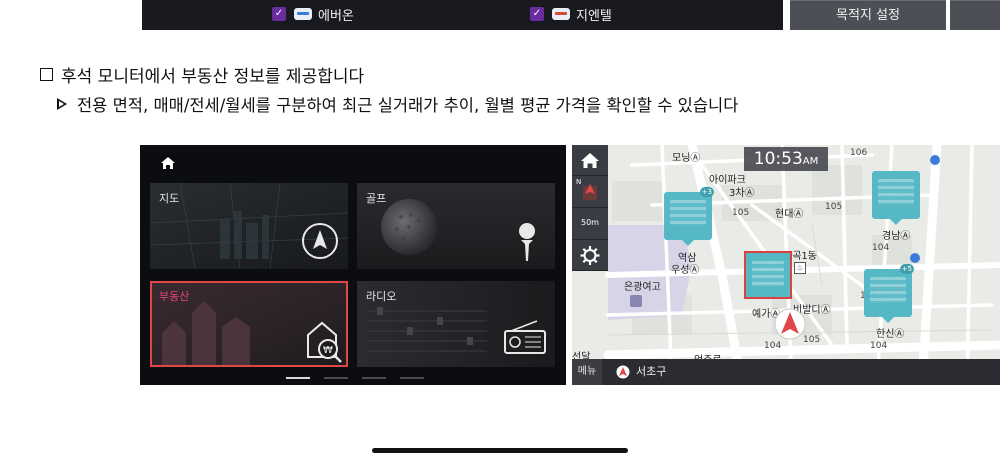  I want to click on map-number: 106, so click(859, 153).